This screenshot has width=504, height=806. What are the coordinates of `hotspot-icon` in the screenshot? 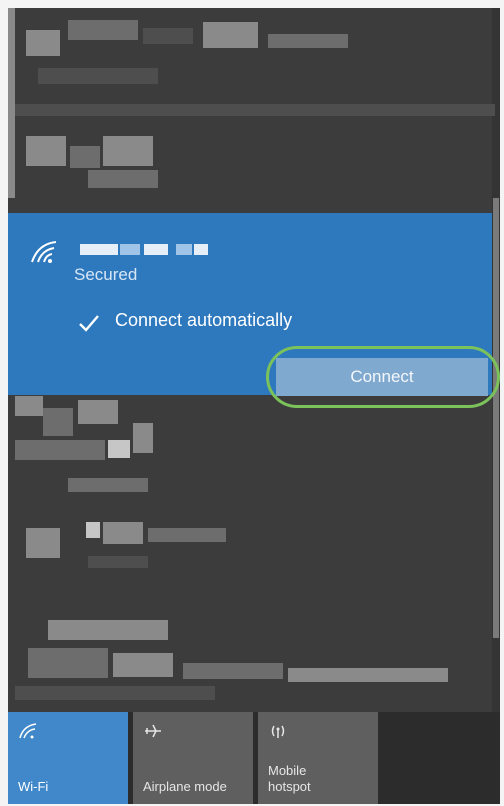 It's located at (278, 731).